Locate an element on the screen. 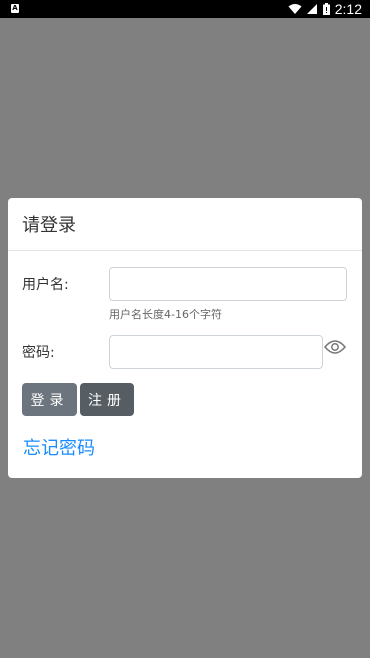 The image size is (370, 658). dialog-header: 请登录 is located at coordinates (185, 224).